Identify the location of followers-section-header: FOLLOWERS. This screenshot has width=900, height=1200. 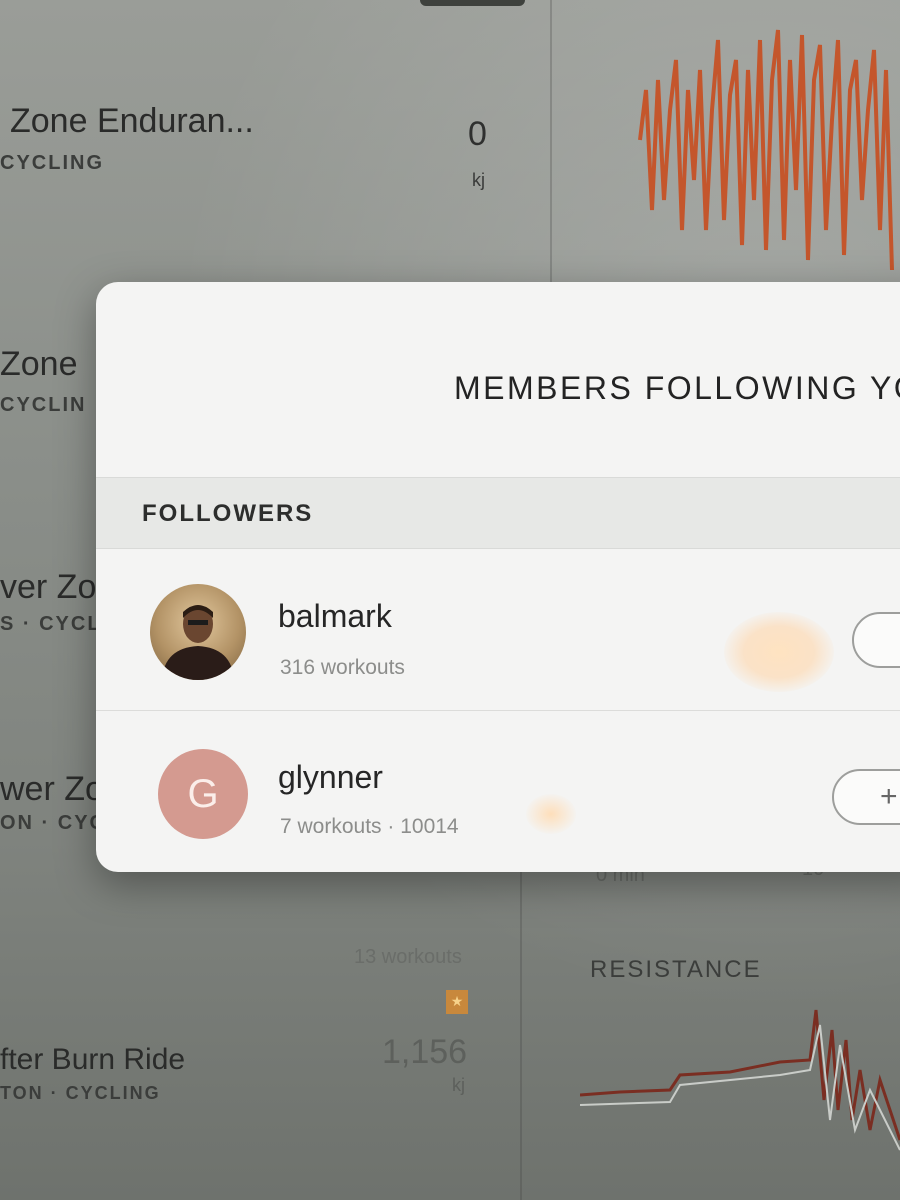
(498, 513).